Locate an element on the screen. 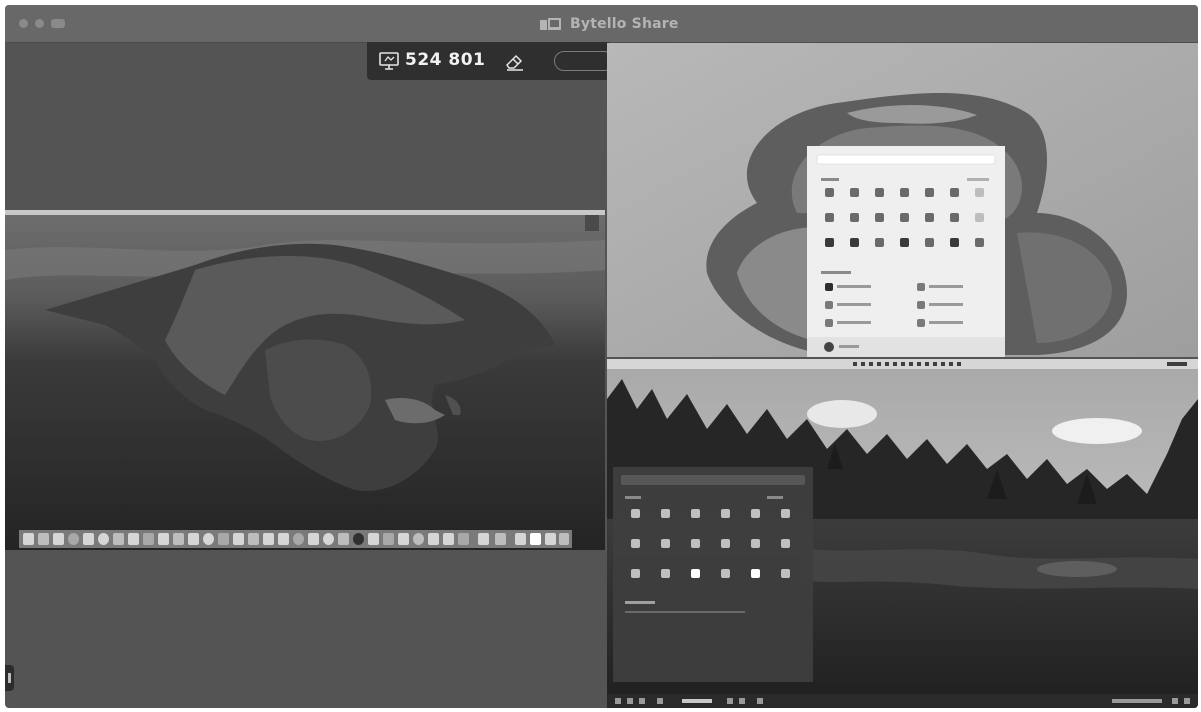 This screenshot has height=712, width=1201. eraser-icon is located at coordinates (515, 61).